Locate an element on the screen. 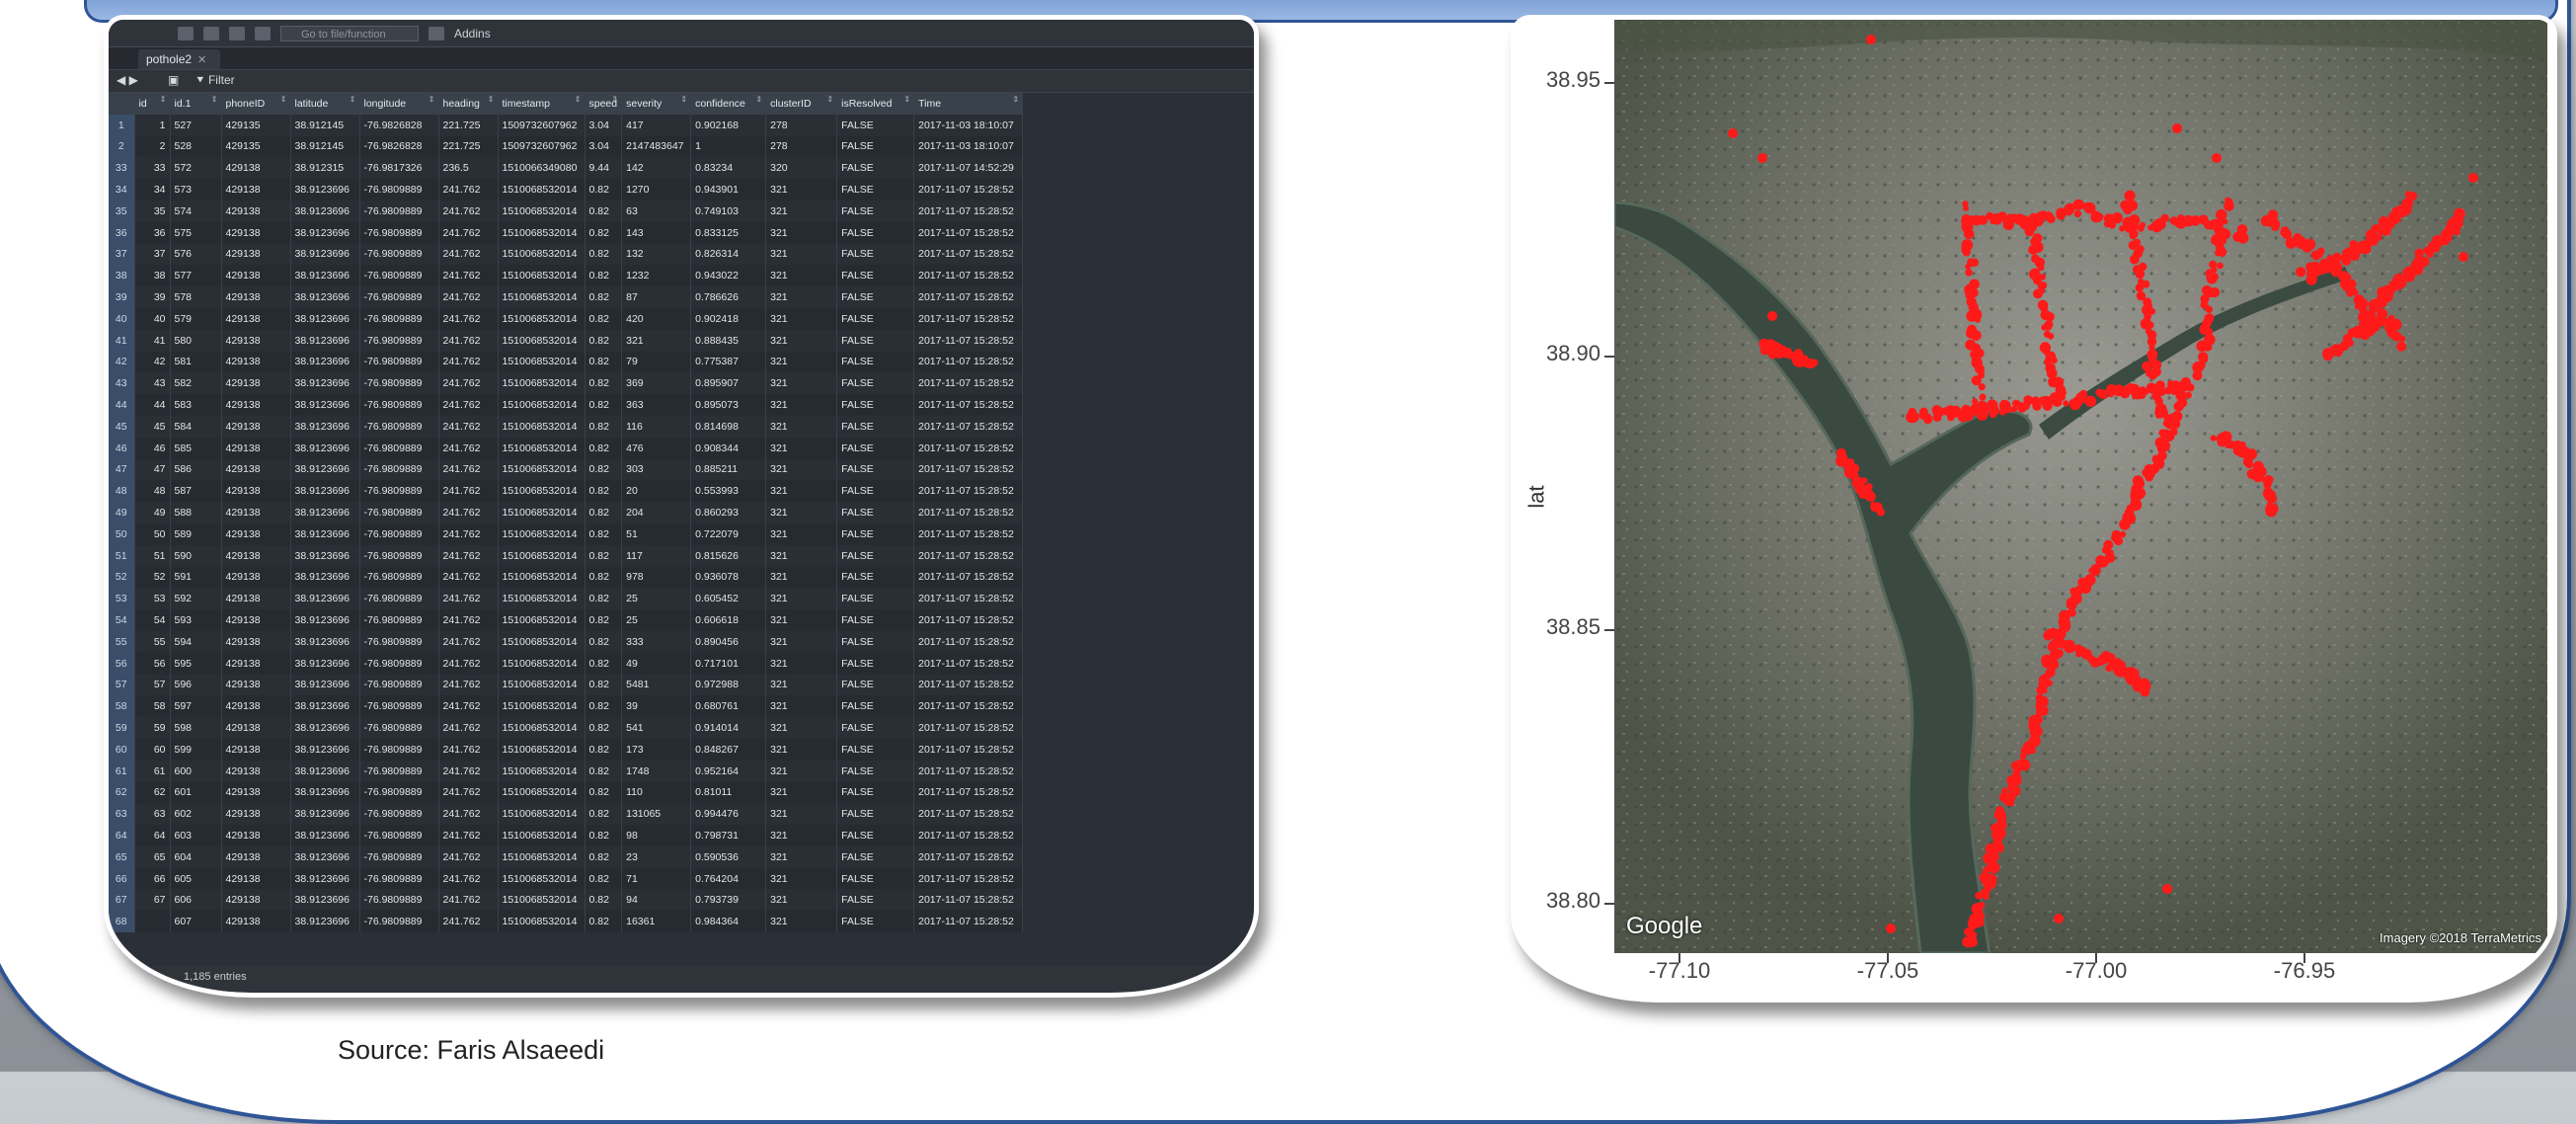 The width and height of the screenshot is (2576, 1124). column-header: confidence ⇕ is located at coordinates (728, 104).